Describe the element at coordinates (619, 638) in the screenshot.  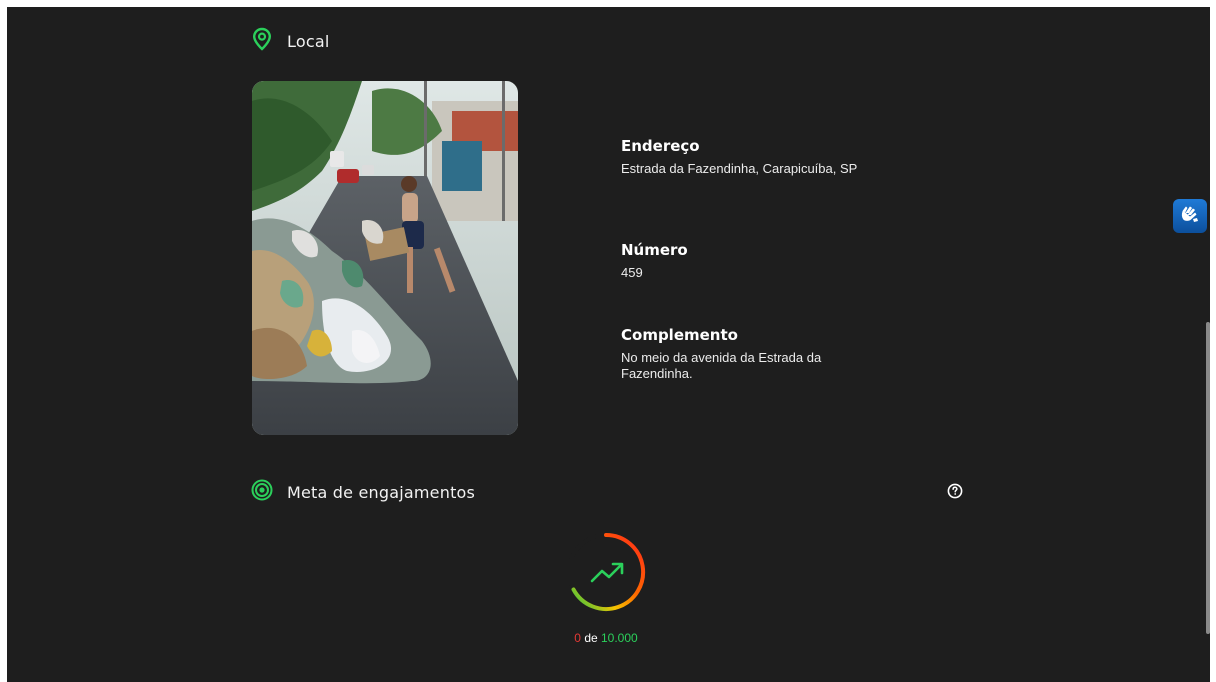
I see `engagement-goal: 10.000` at that location.